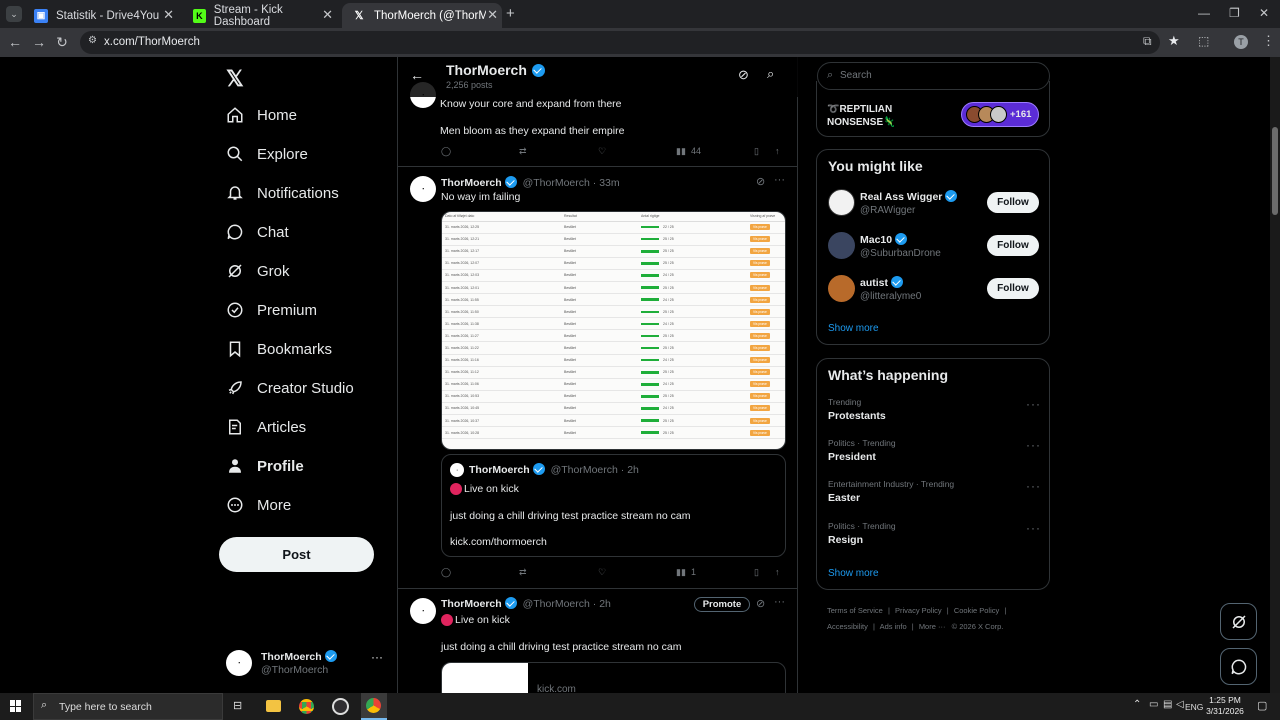 The height and width of the screenshot is (720, 1280). Describe the element at coordinates (282, 193) in the screenshot. I see `nav-notifications: Notifications` at that location.